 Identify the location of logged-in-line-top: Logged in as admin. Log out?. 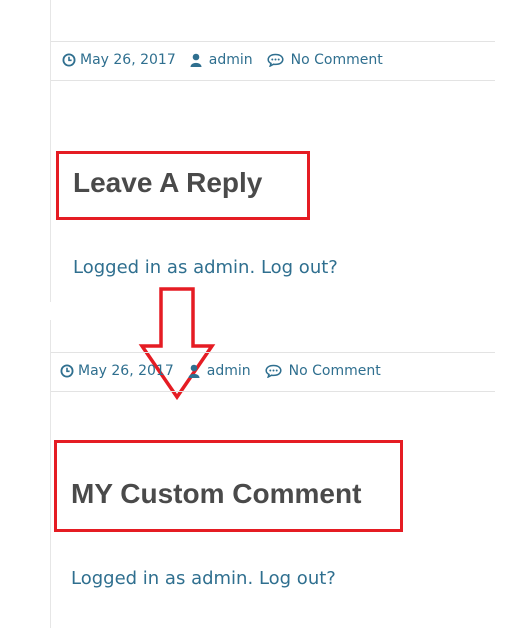
(205, 267).